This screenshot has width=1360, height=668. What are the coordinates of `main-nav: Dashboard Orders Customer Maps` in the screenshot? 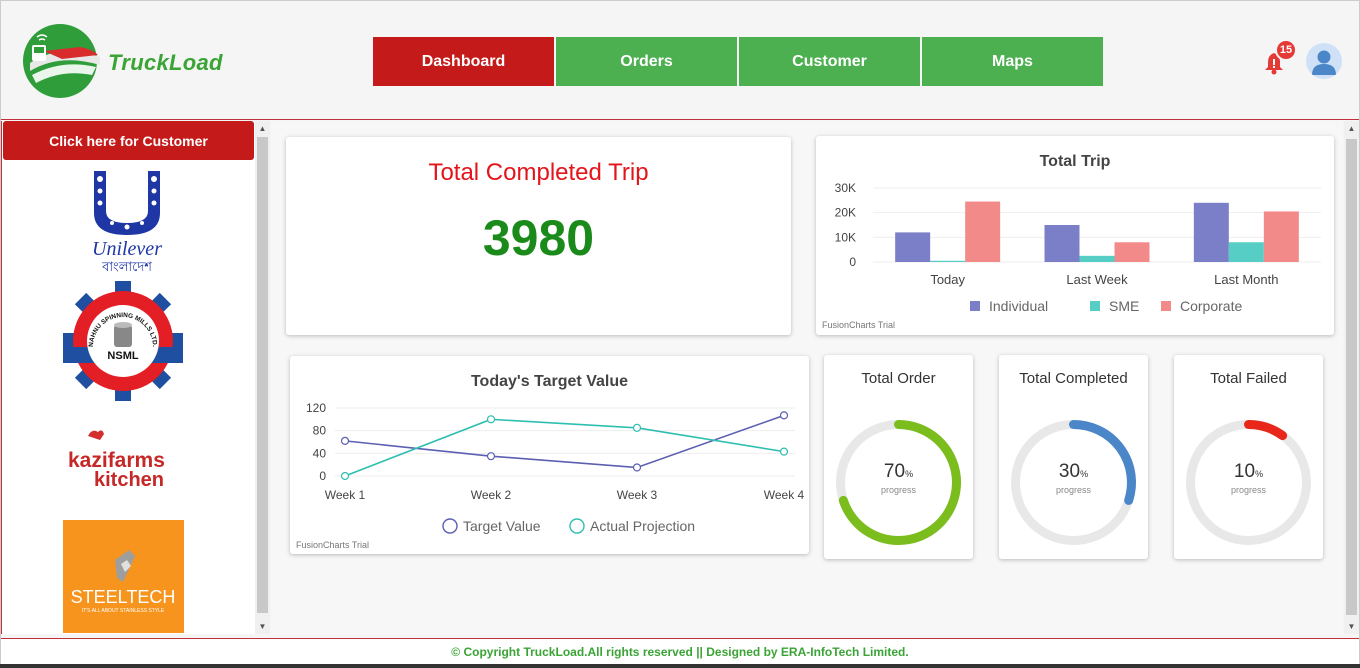 It's located at (738, 61).